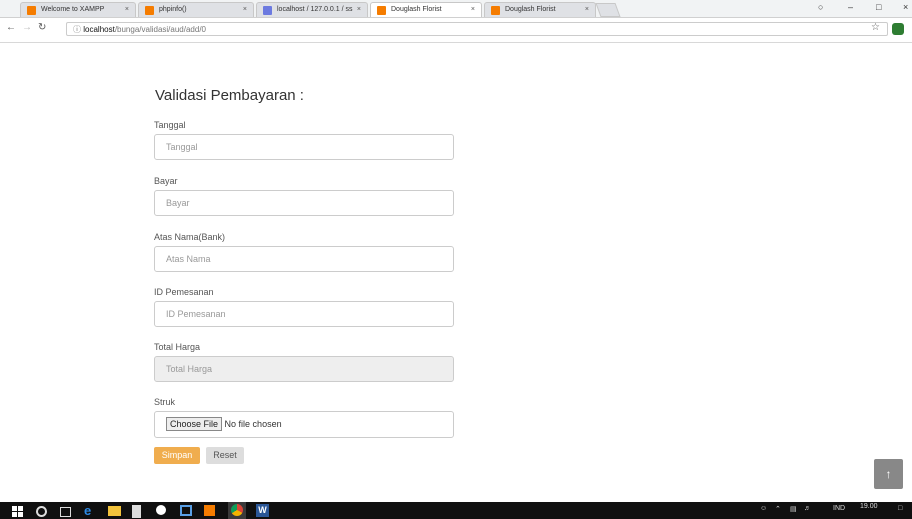 The height and width of the screenshot is (519, 912). I want to click on tab-label: Welcome to XAMPP, so click(73, 9).